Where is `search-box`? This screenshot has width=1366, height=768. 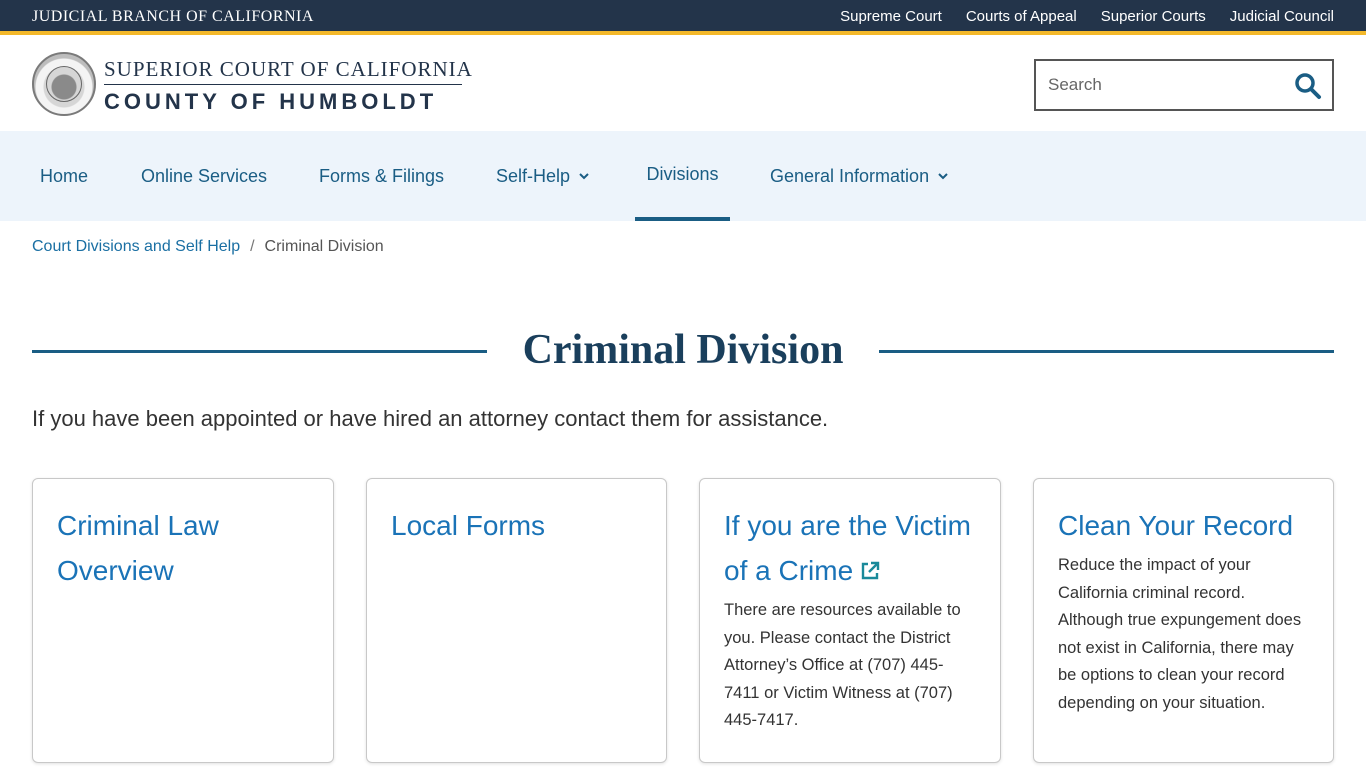
search-box is located at coordinates (1184, 85).